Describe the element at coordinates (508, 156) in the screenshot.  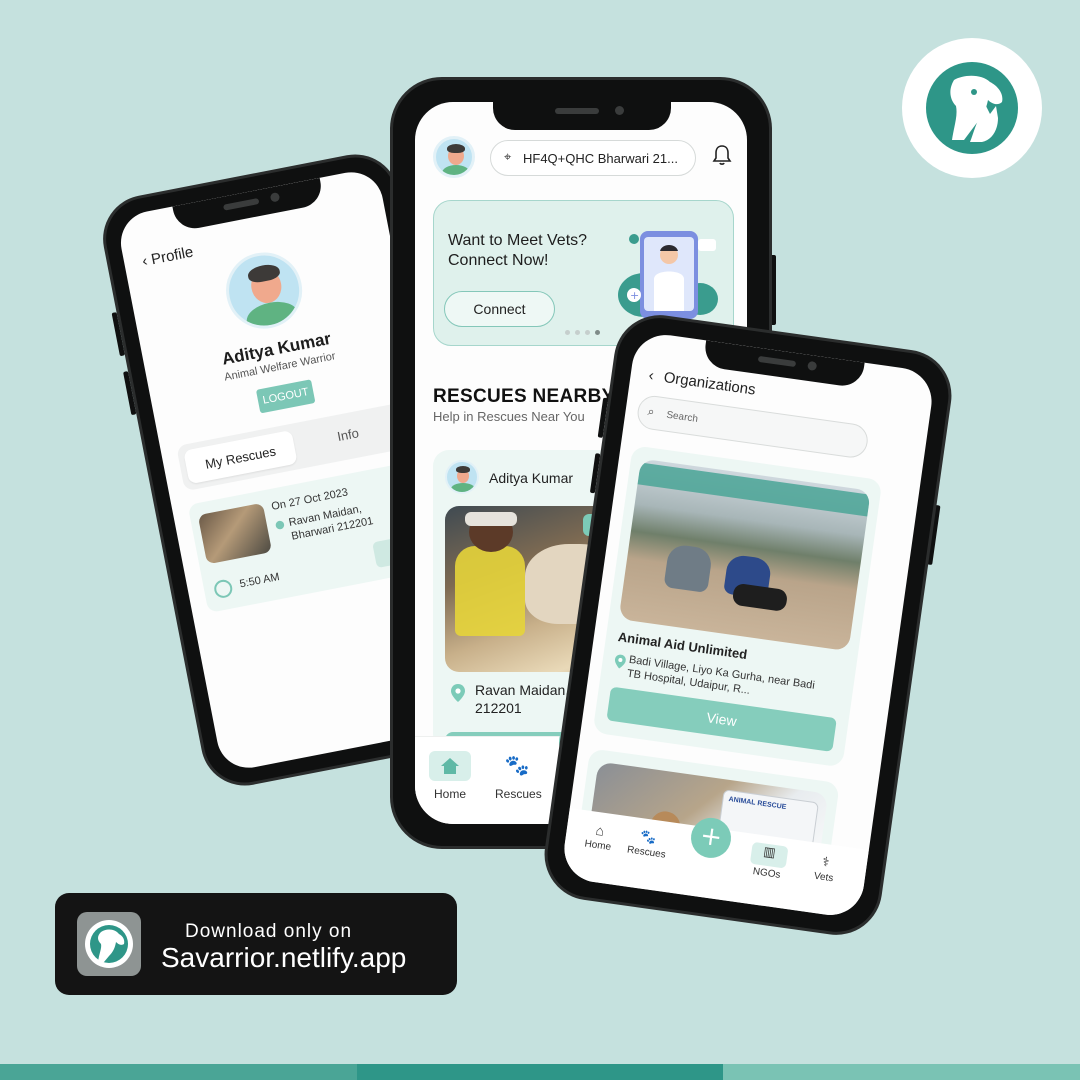
I see `location-pin-icon: ⌖` at that location.